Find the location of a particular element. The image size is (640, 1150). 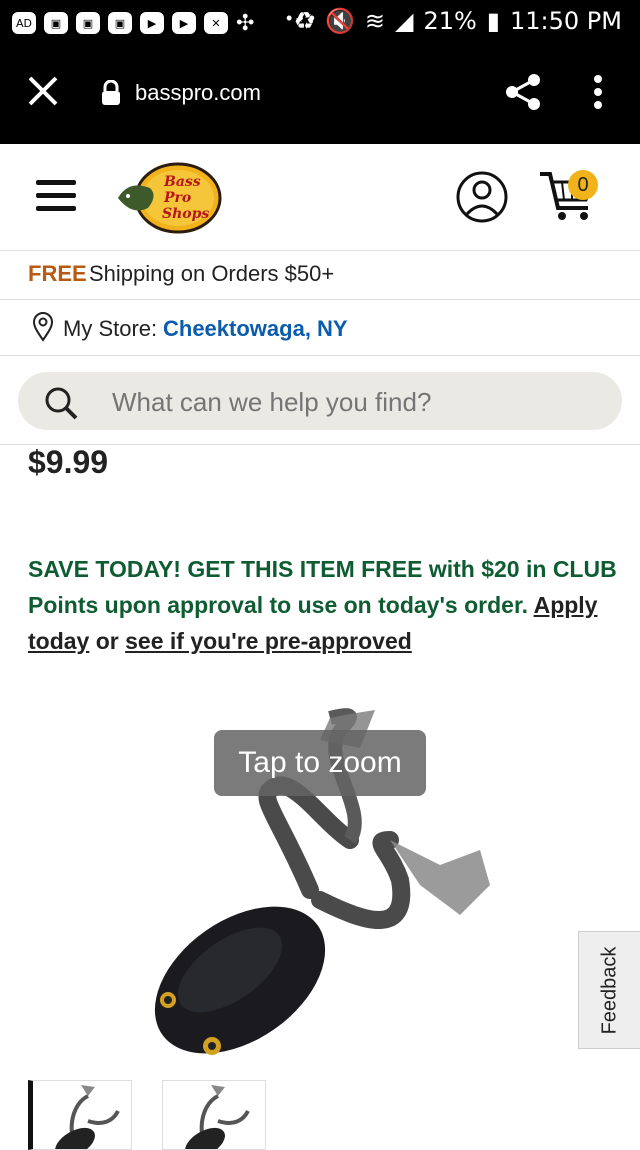

mute-icon: 🔇 is located at coordinates (339, 21).